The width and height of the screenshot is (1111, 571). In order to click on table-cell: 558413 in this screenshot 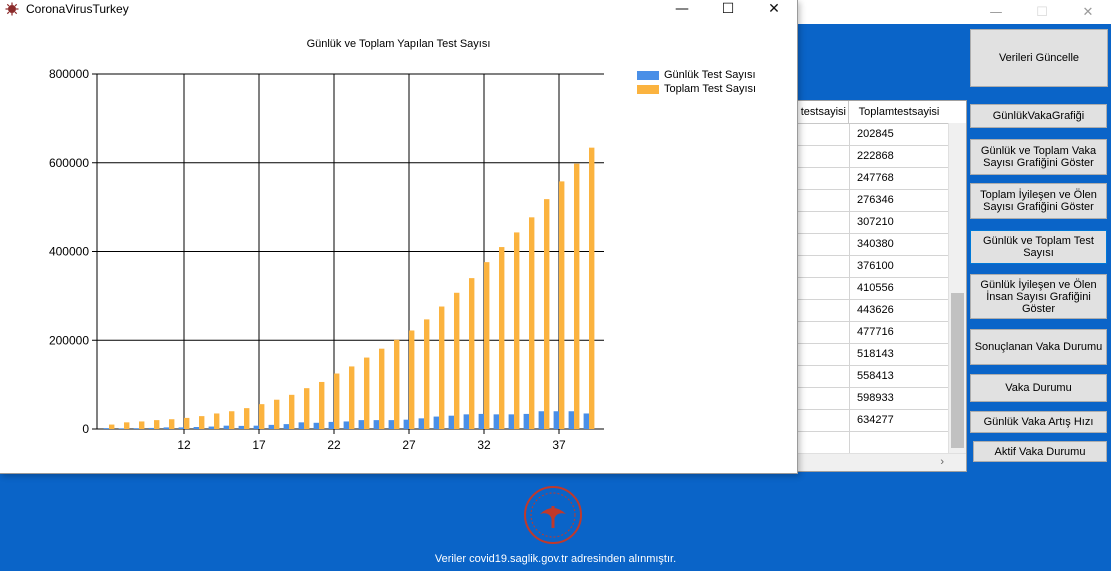, I will do `click(875, 376)`.